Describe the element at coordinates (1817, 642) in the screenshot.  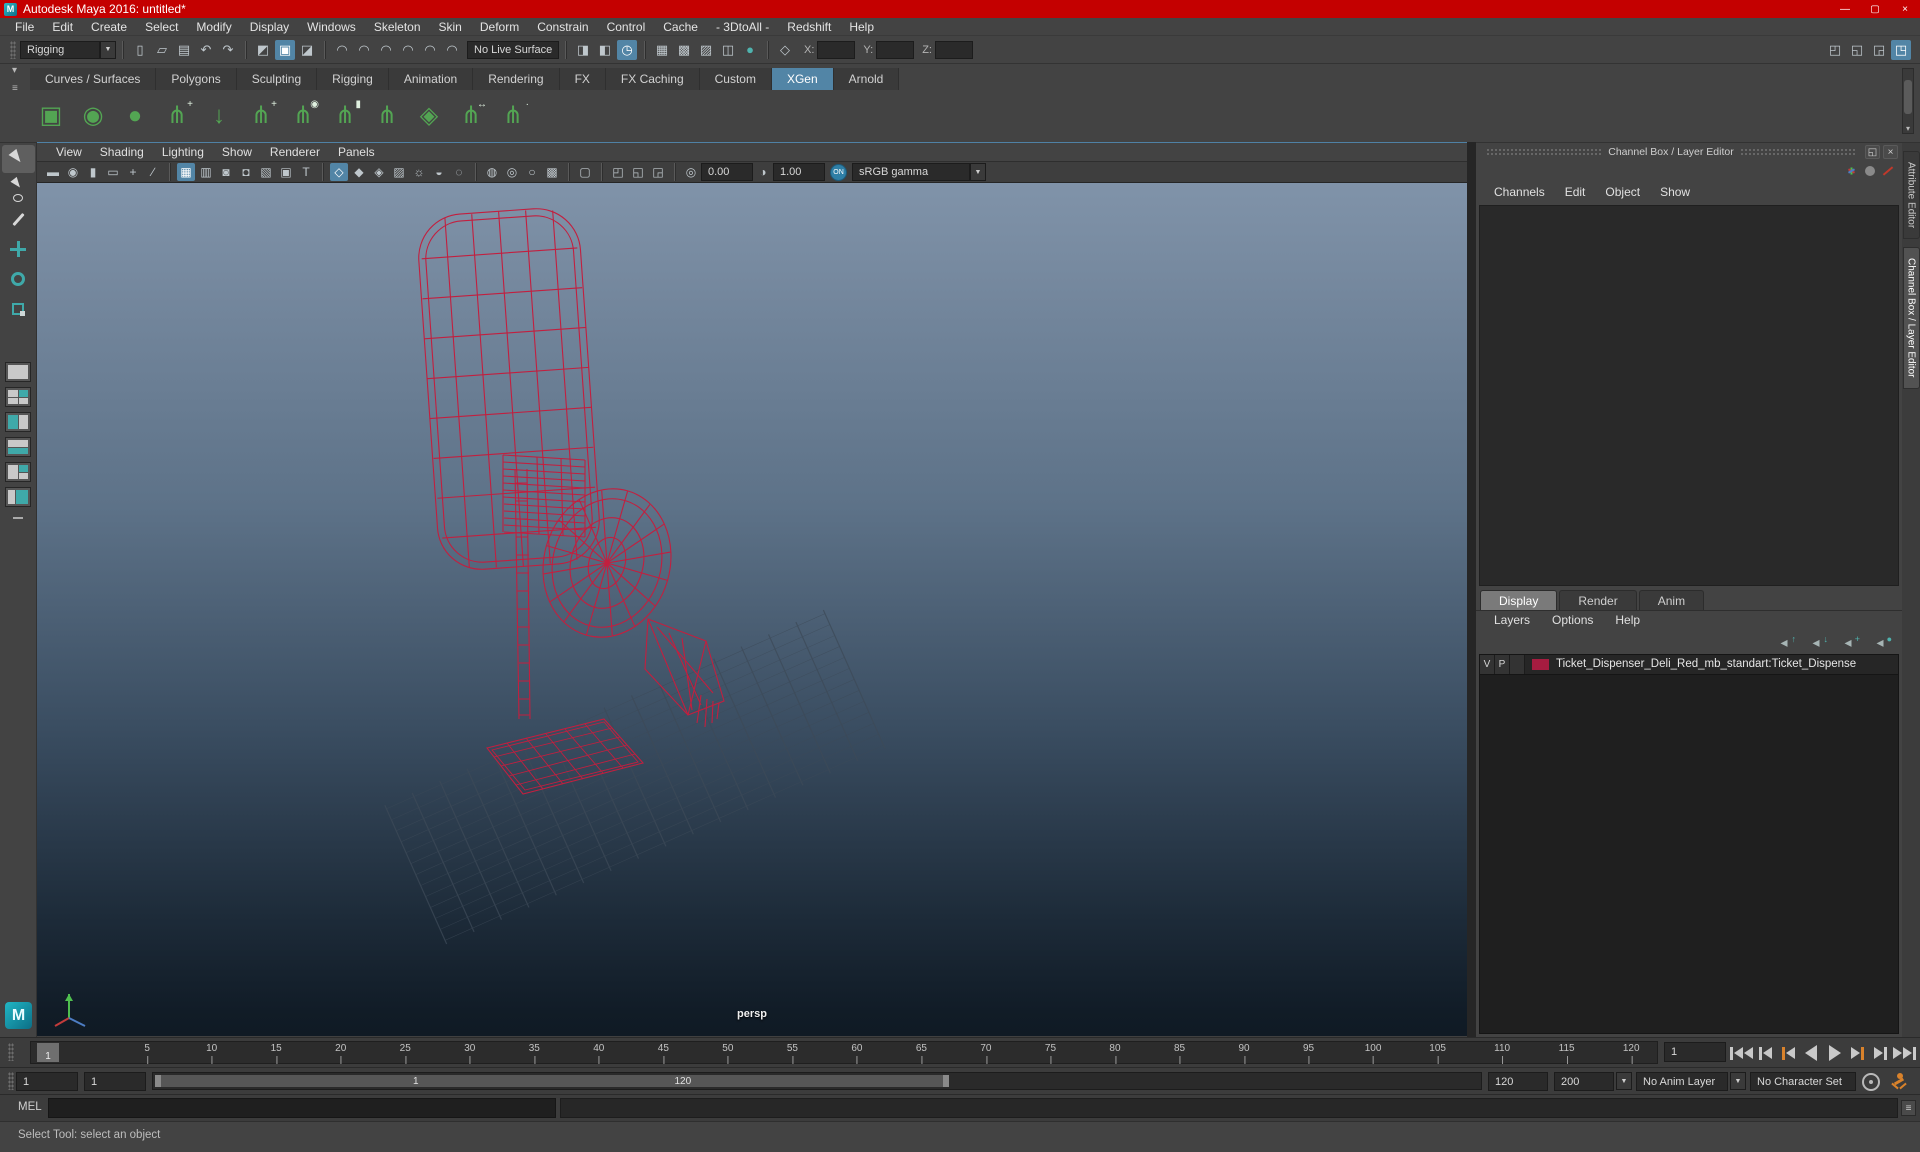
I see `layer-move-down-icon: ◂ ↓` at that location.